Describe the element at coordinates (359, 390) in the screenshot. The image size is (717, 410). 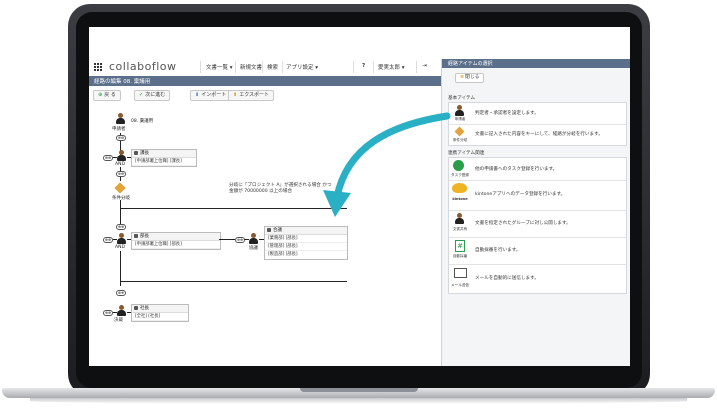
I see `laptop-notch` at that location.